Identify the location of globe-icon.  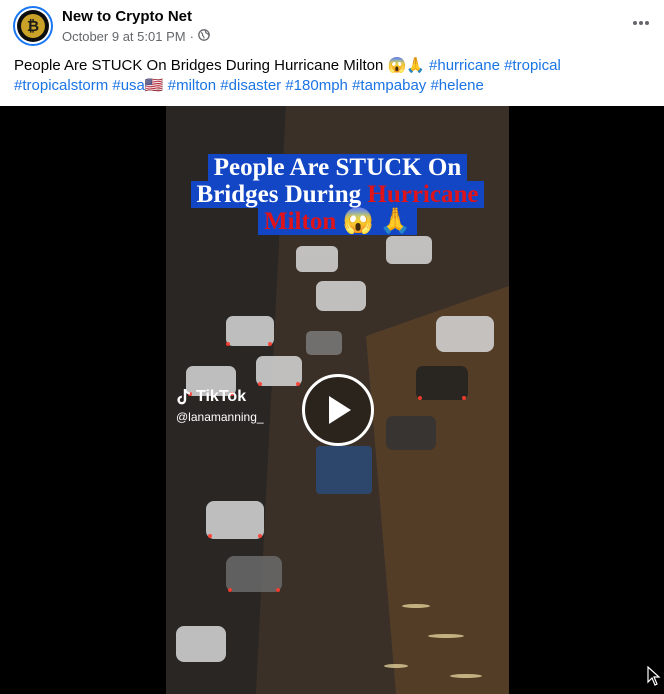
(204, 36).